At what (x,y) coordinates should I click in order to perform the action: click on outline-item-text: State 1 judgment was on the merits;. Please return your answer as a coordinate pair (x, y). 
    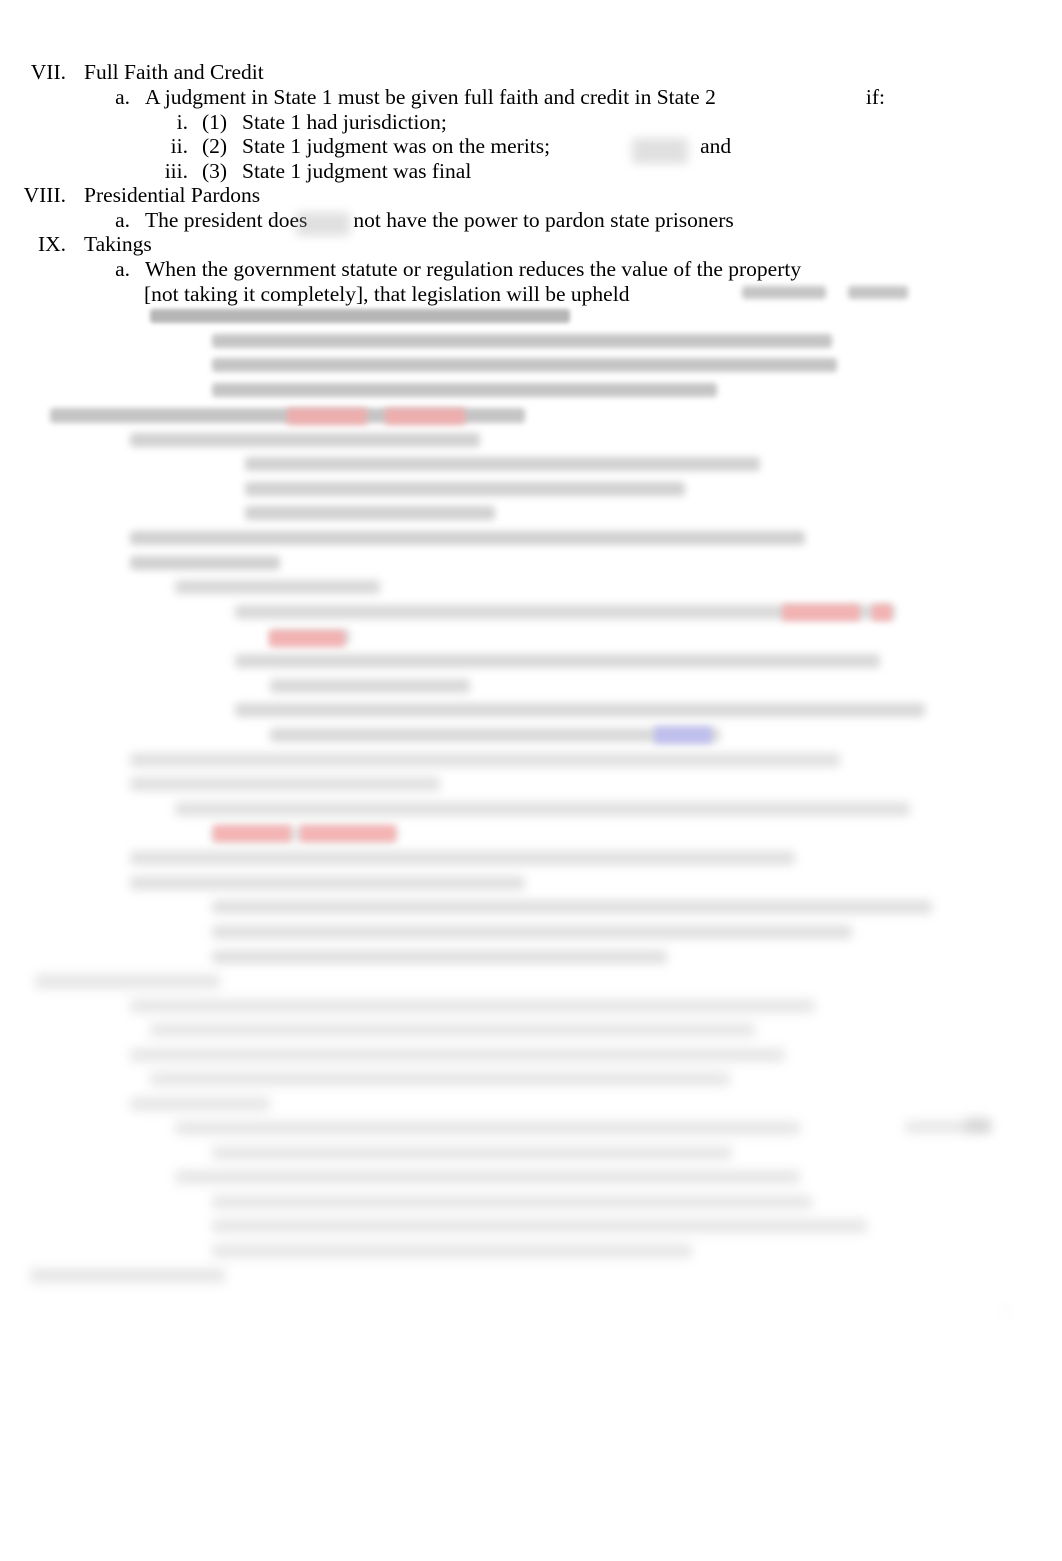
    Looking at the image, I should click on (396, 146).